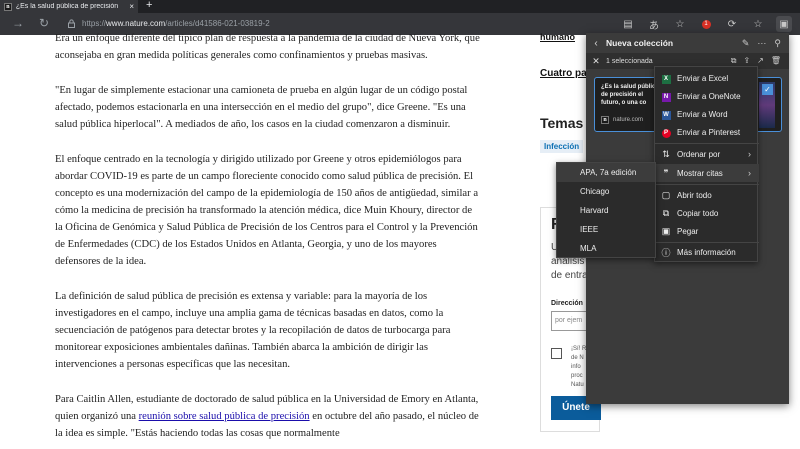 This screenshot has height=449, width=800. I want to click on menu-item-send-pinterest: P Enviar a Pinterest, so click(707, 132).